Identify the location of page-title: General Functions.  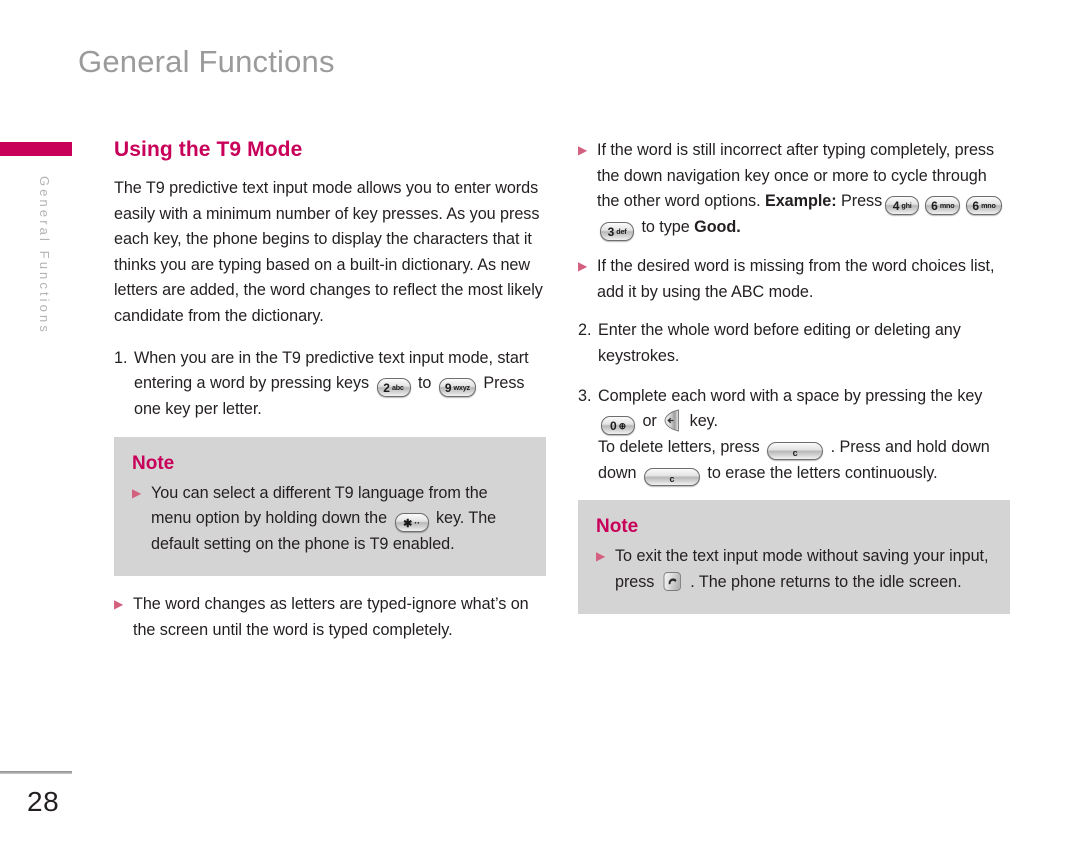
(206, 61).